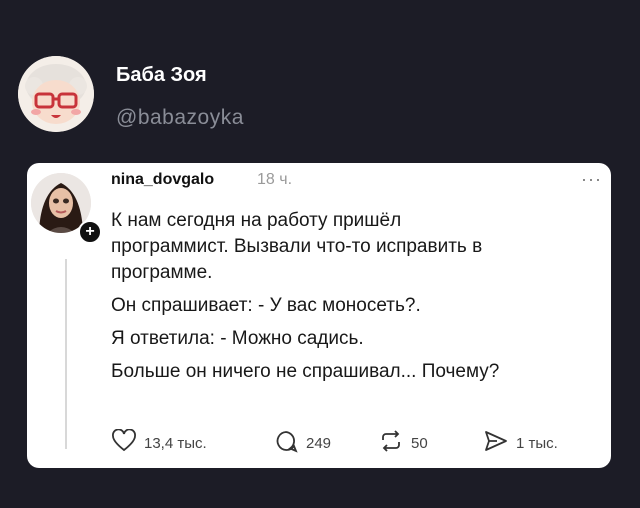 The image size is (640, 508). I want to click on repost-button: 50, so click(403, 443).